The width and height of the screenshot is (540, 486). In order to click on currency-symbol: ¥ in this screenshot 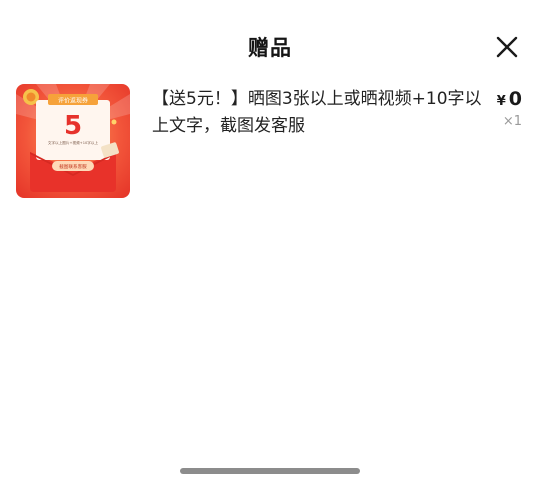, I will do `click(501, 101)`.